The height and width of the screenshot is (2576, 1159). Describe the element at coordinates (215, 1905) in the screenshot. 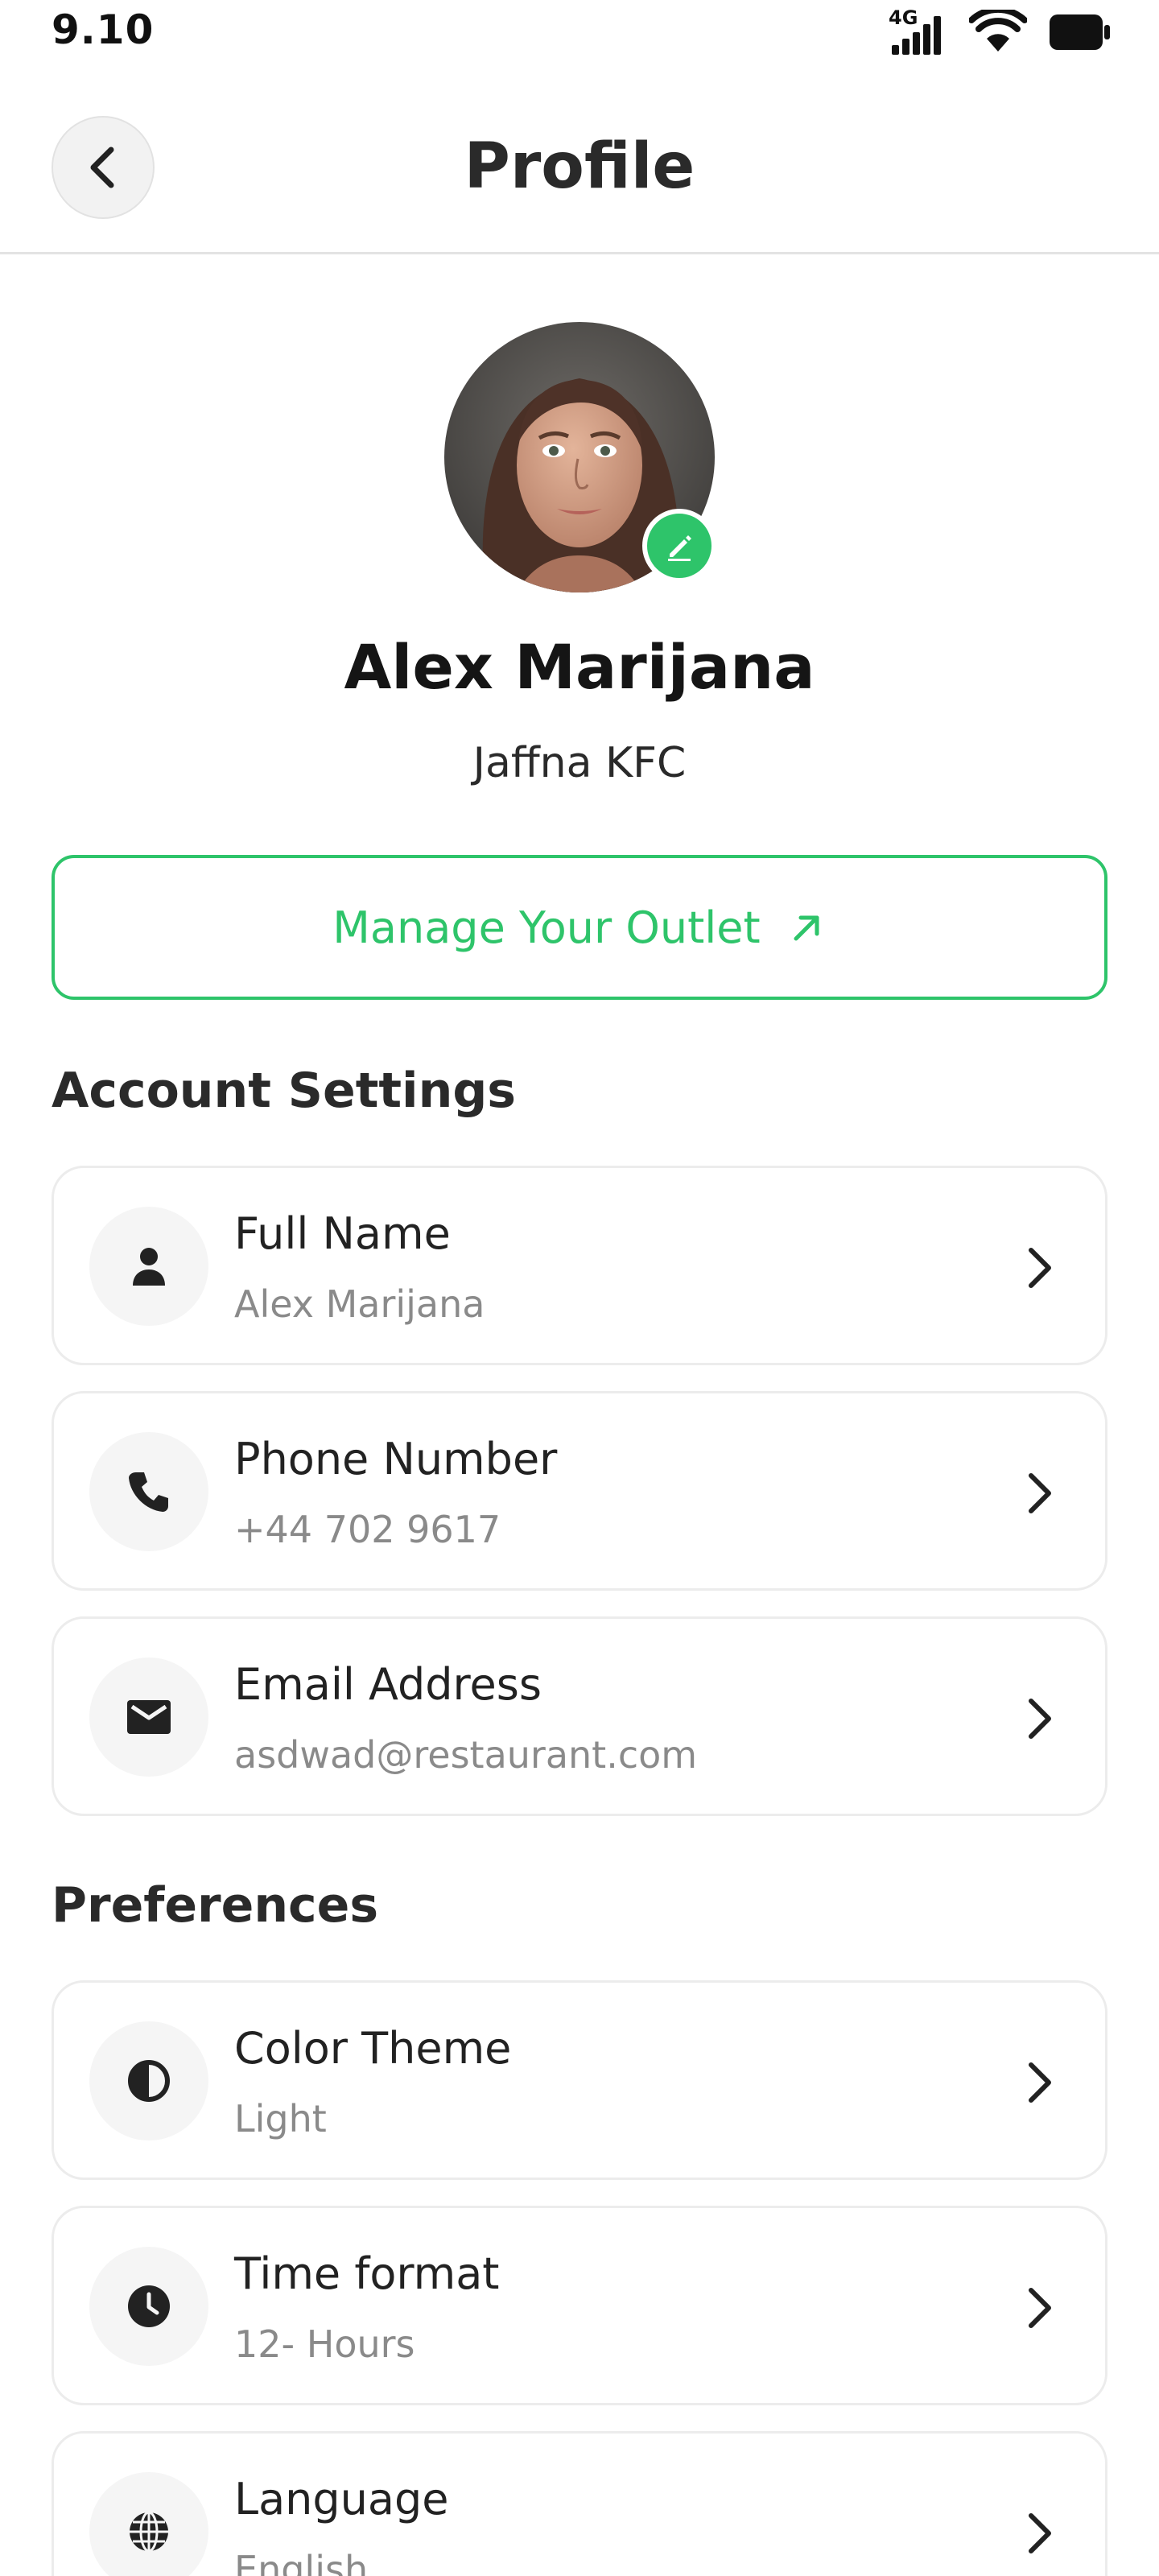

I see `preferences-title: Preferences` at that location.